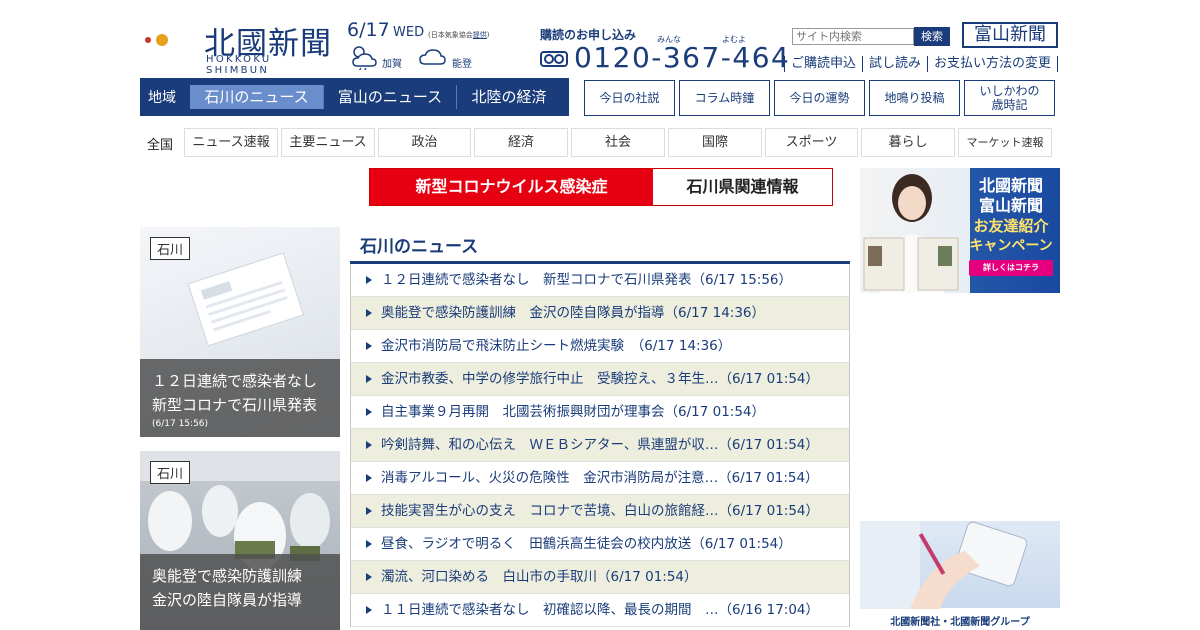 This screenshot has width=1200, height=630. What do you see at coordinates (1010, 35) in the screenshot?
I see `toyama-shimbun-logo: 富山新聞` at bounding box center [1010, 35].